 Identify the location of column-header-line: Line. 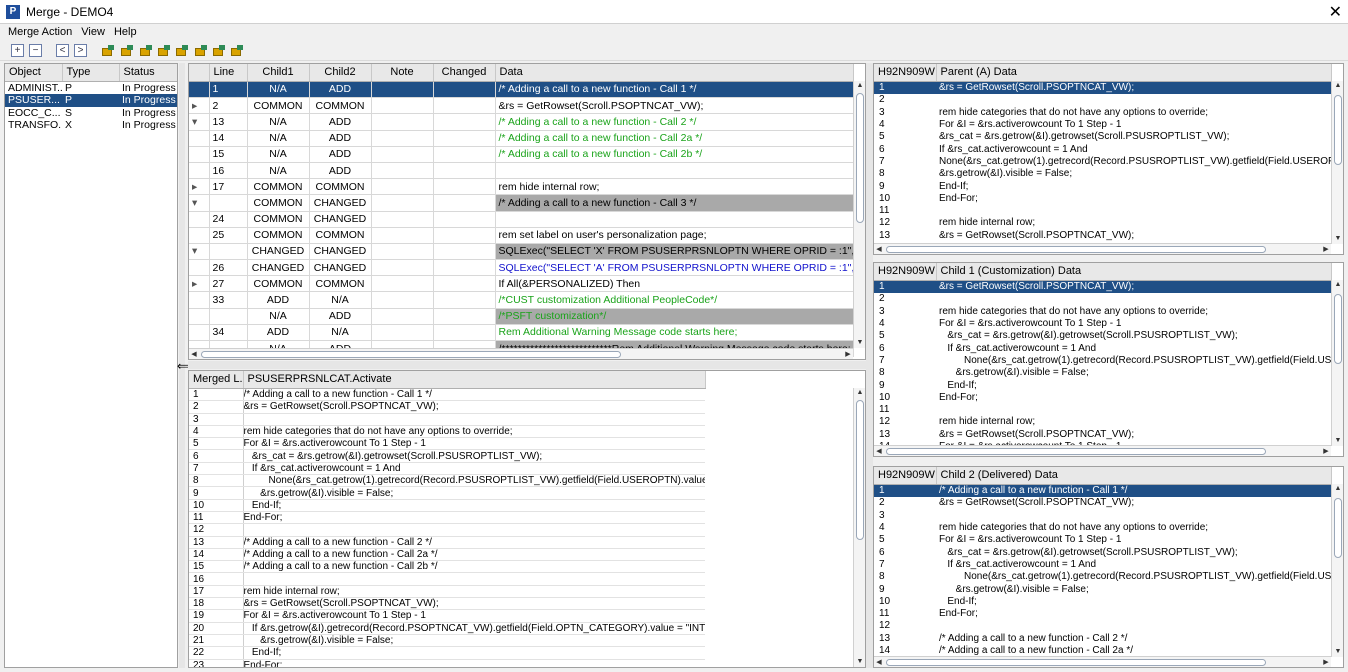
(228, 73).